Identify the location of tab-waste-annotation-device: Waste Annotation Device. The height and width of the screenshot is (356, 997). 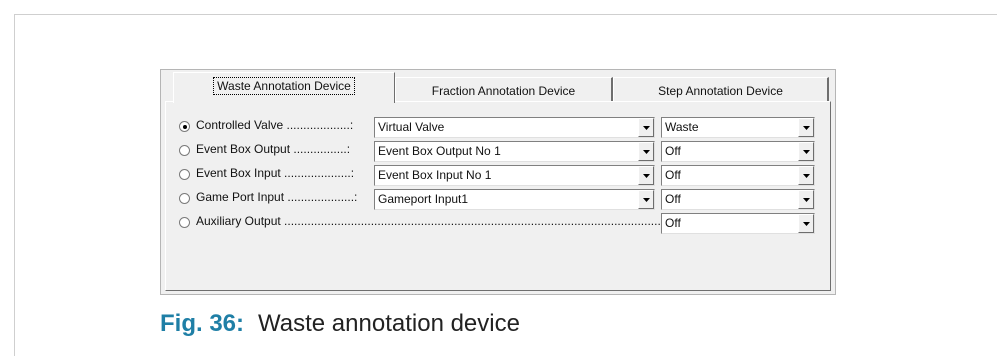
(284, 87).